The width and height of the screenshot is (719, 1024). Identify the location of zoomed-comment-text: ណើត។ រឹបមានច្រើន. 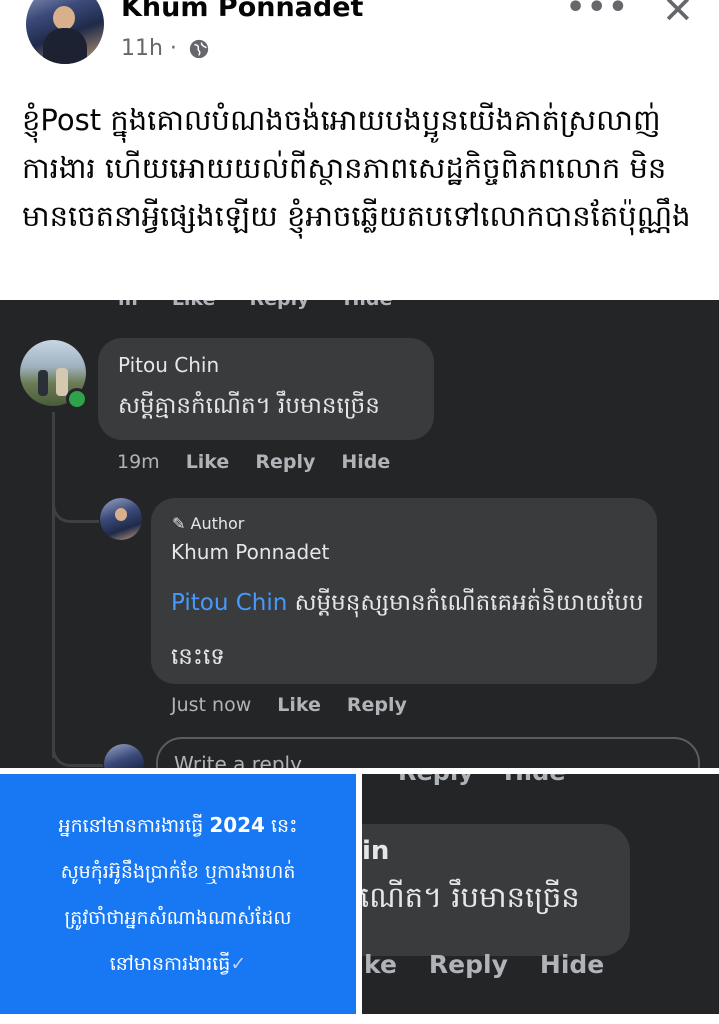
(471, 897).